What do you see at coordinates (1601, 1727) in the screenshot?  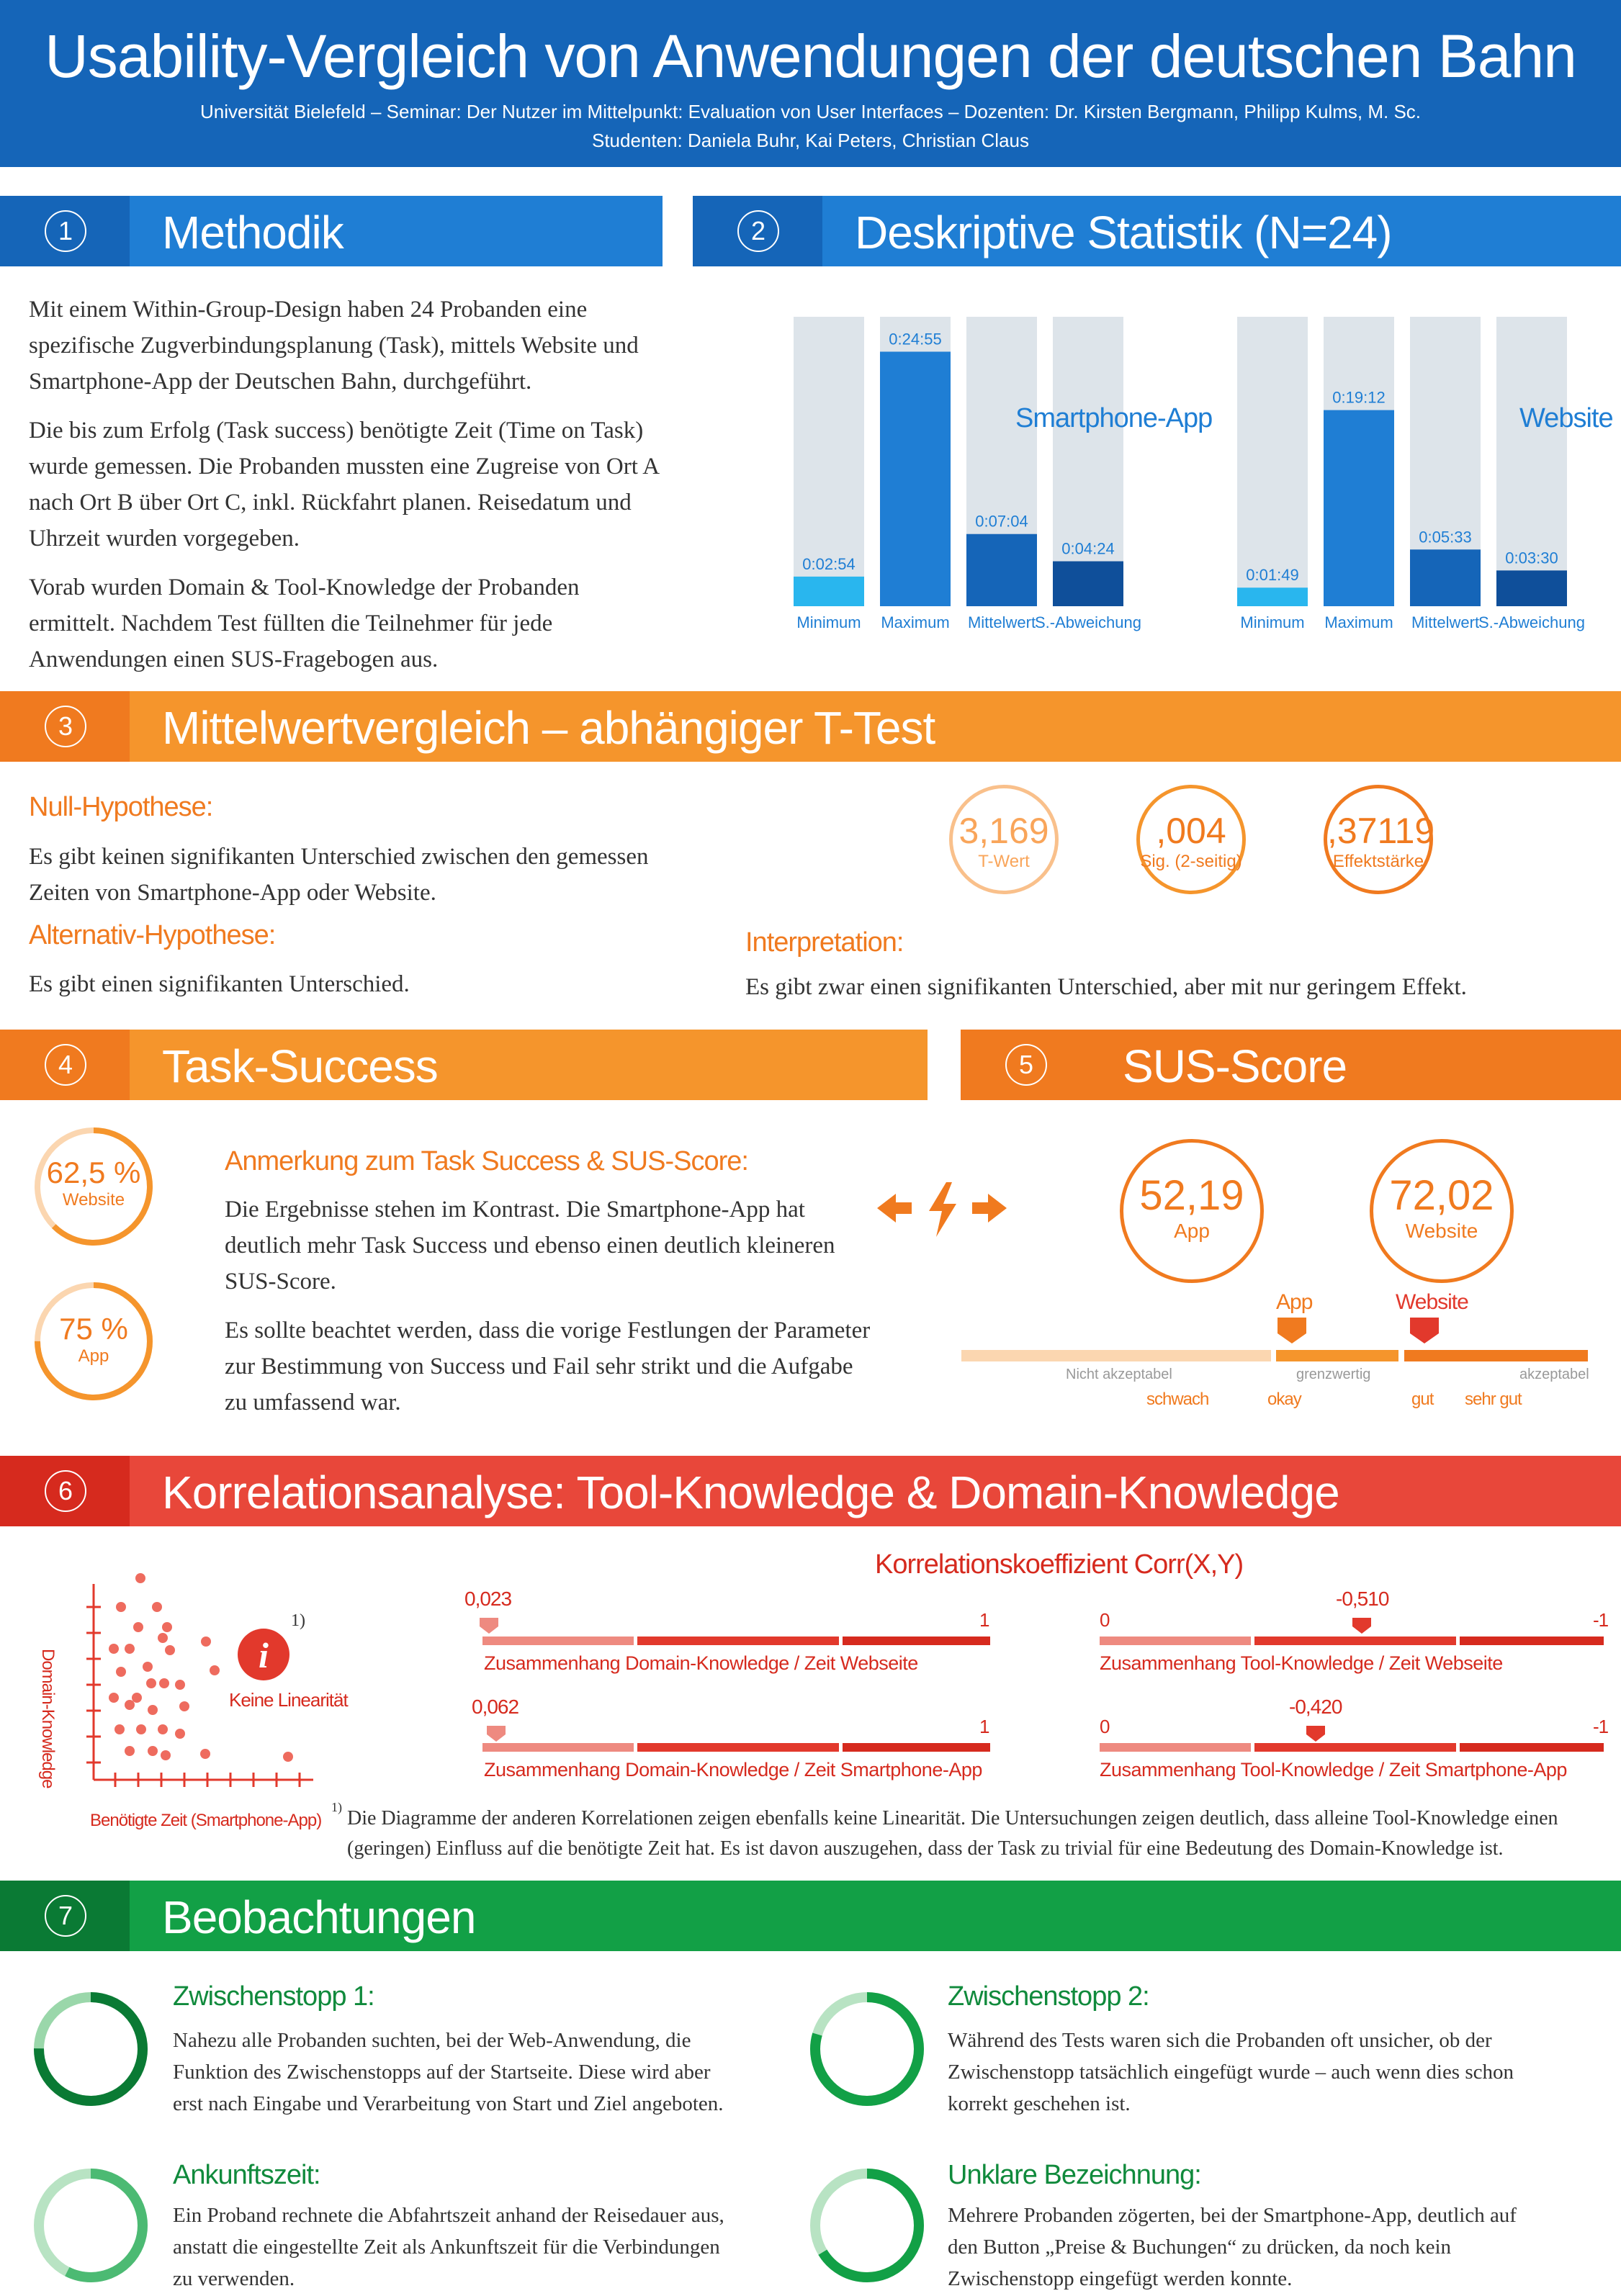 I see `corr-end-3: -1` at bounding box center [1601, 1727].